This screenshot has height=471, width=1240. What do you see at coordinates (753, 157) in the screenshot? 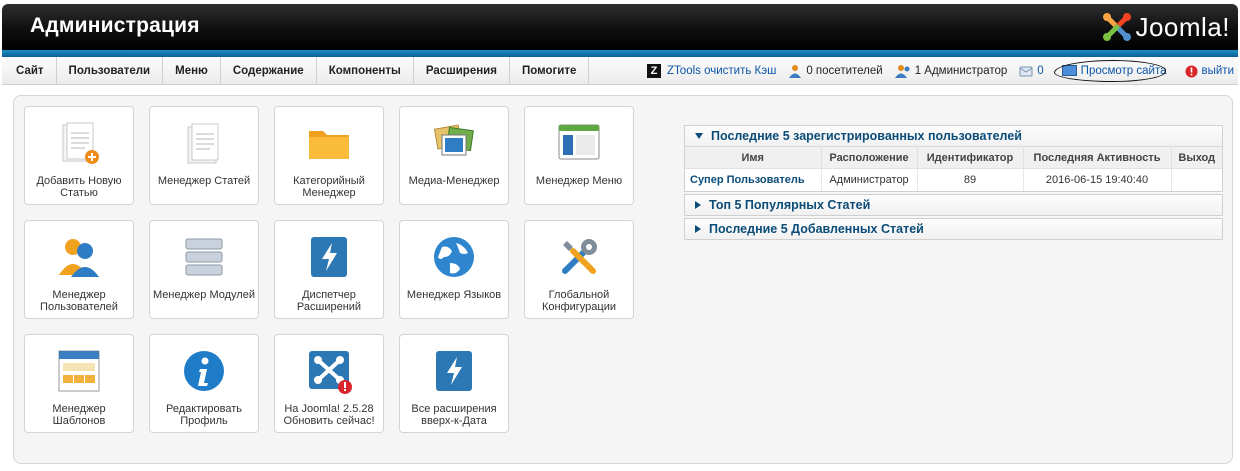
I see `column-header: Имя` at bounding box center [753, 157].